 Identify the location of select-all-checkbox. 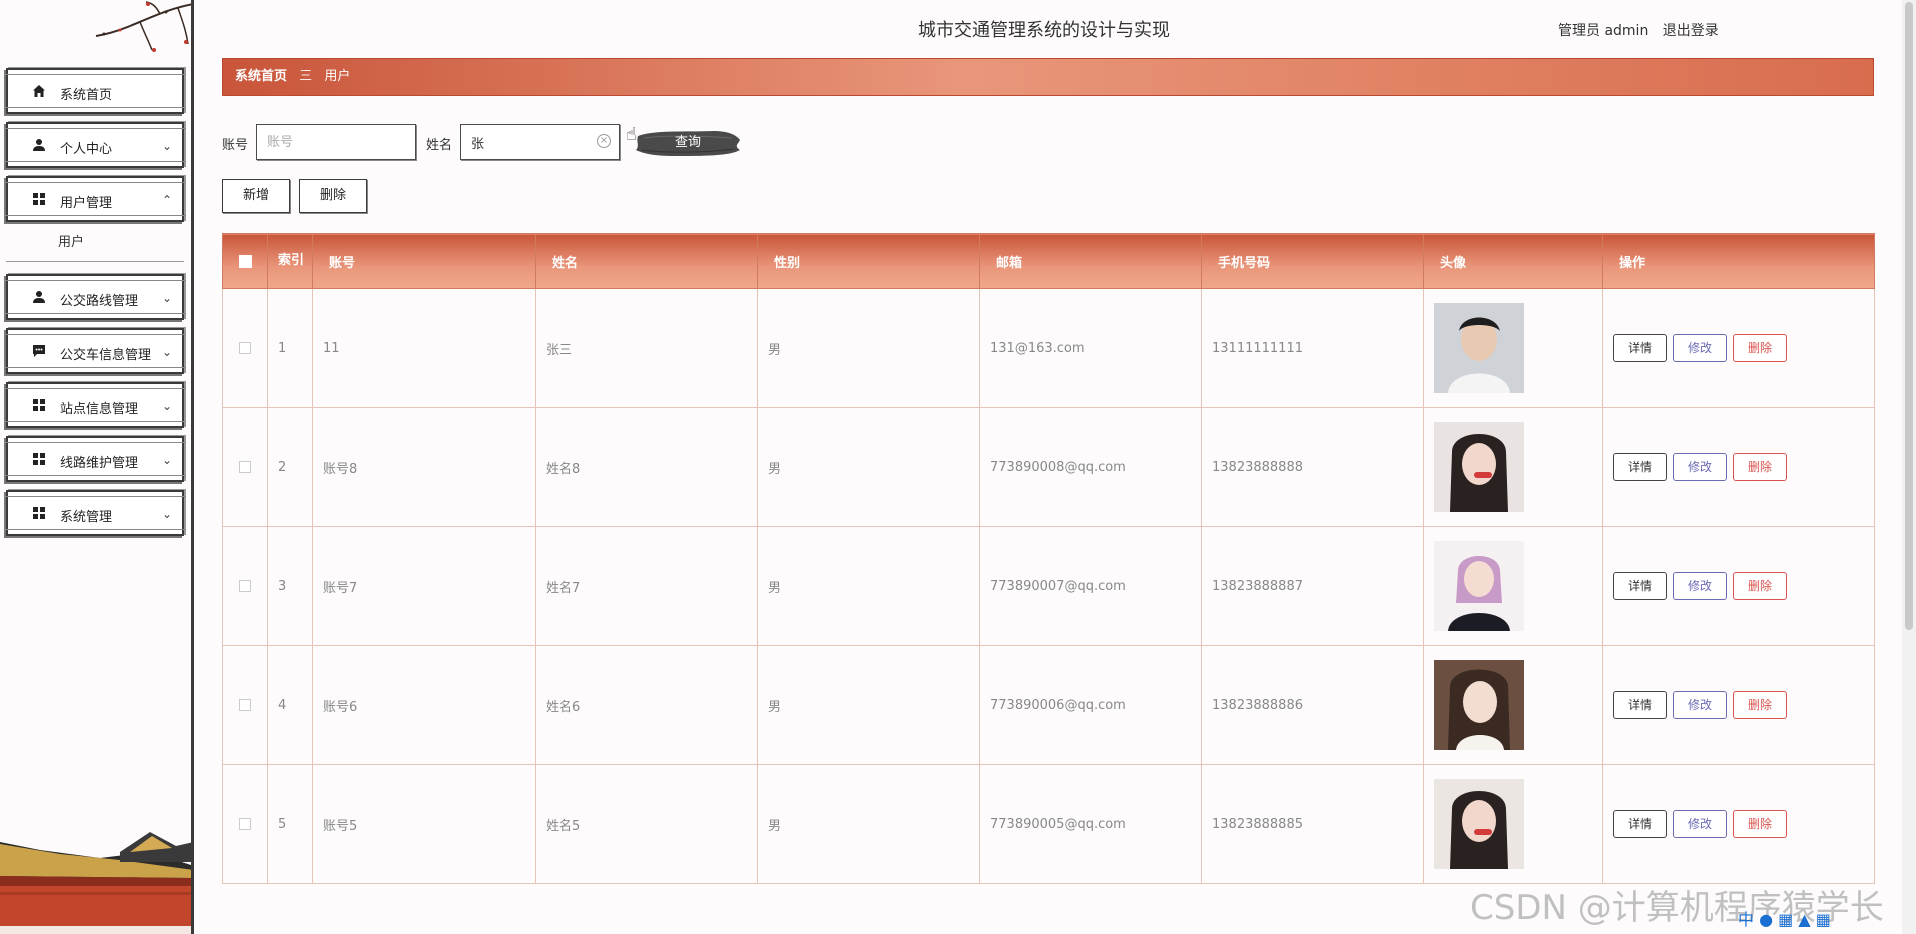
(245, 261).